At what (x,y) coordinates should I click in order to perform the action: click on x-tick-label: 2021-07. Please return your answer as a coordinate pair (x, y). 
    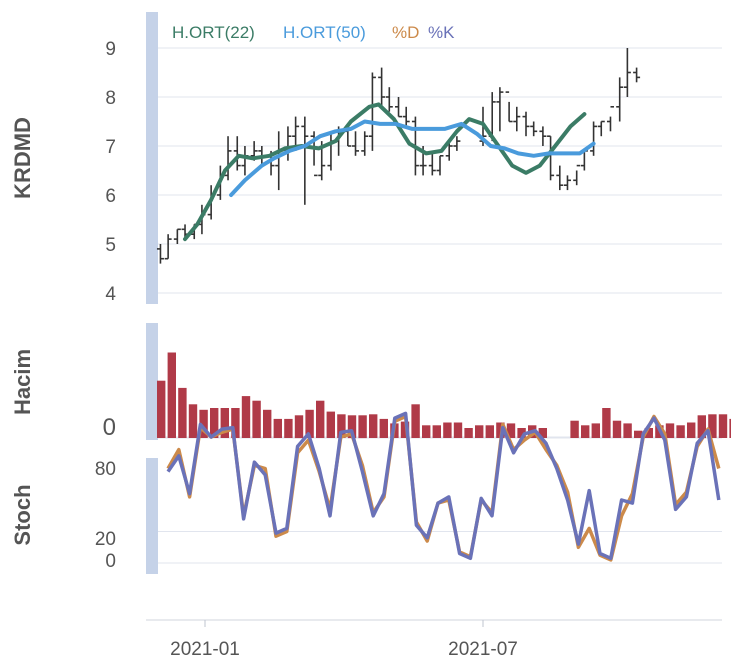
    Looking at the image, I should click on (483, 649).